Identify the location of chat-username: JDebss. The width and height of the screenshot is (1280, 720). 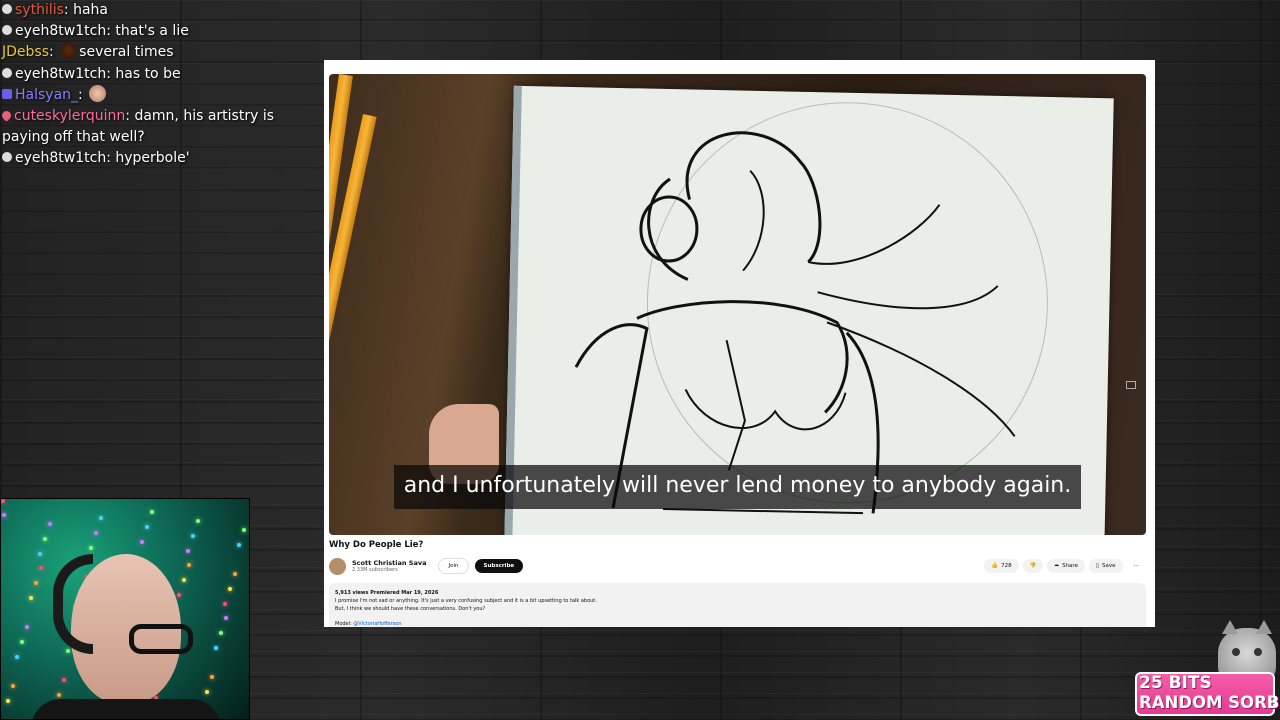
(25, 52).